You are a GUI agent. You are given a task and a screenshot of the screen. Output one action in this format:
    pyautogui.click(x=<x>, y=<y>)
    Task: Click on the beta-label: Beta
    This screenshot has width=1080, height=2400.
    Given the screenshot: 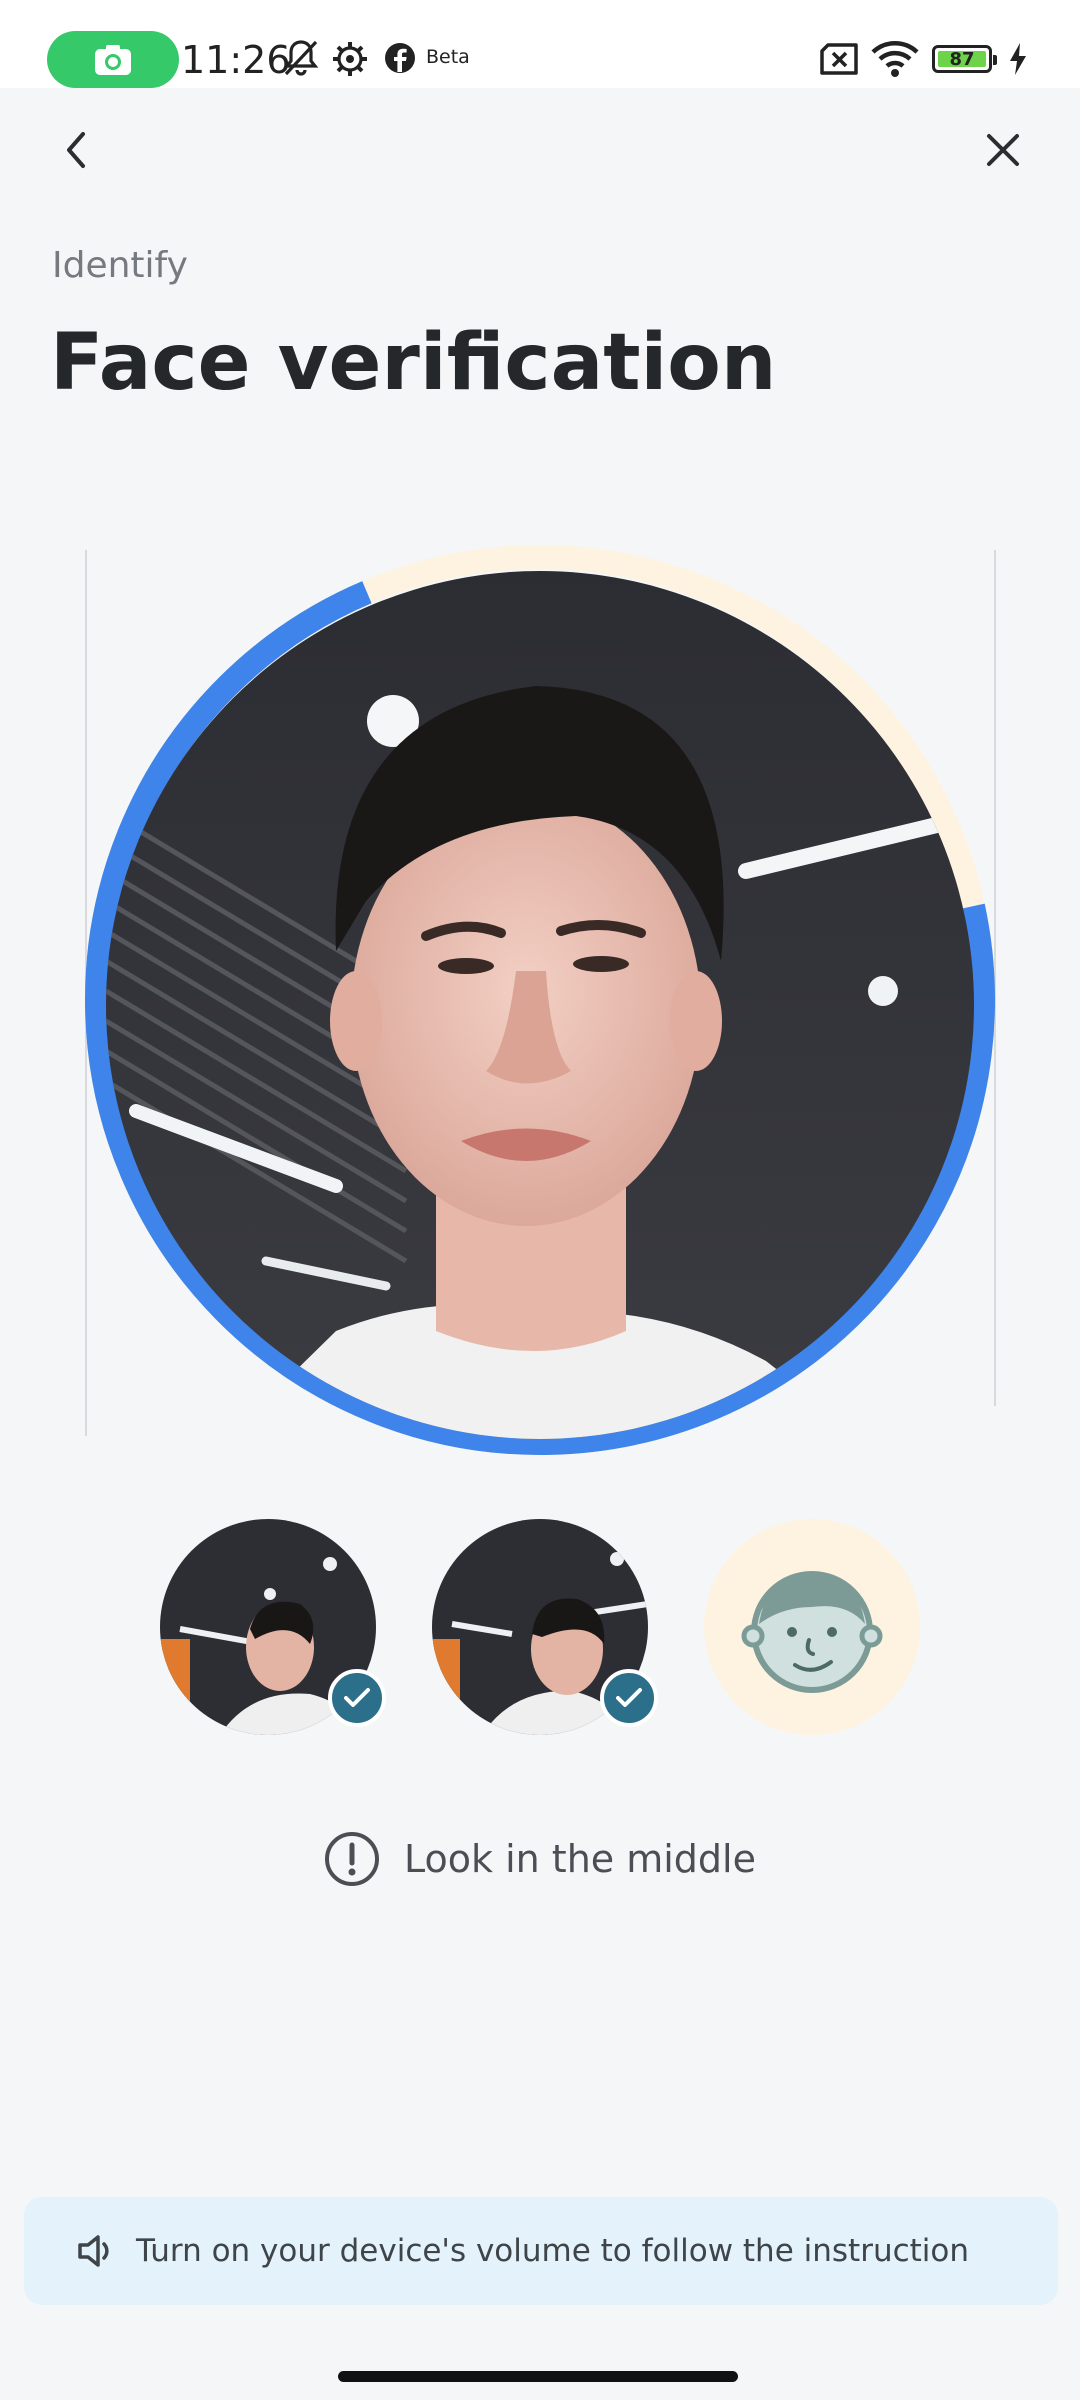 What is the action you would take?
    pyautogui.click(x=448, y=57)
    